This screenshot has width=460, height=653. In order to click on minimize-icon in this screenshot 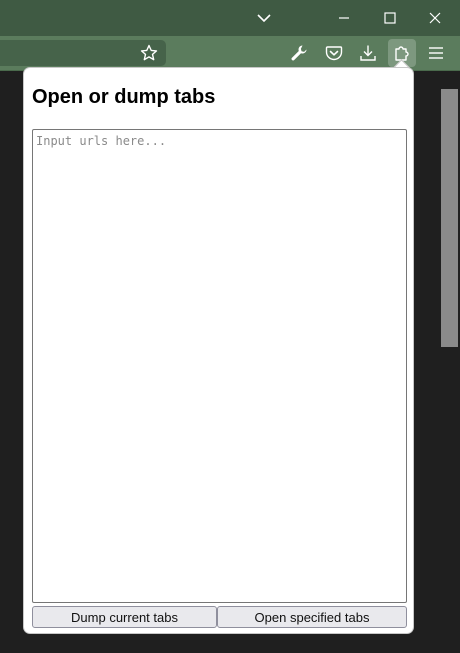, I will do `click(344, 18)`.